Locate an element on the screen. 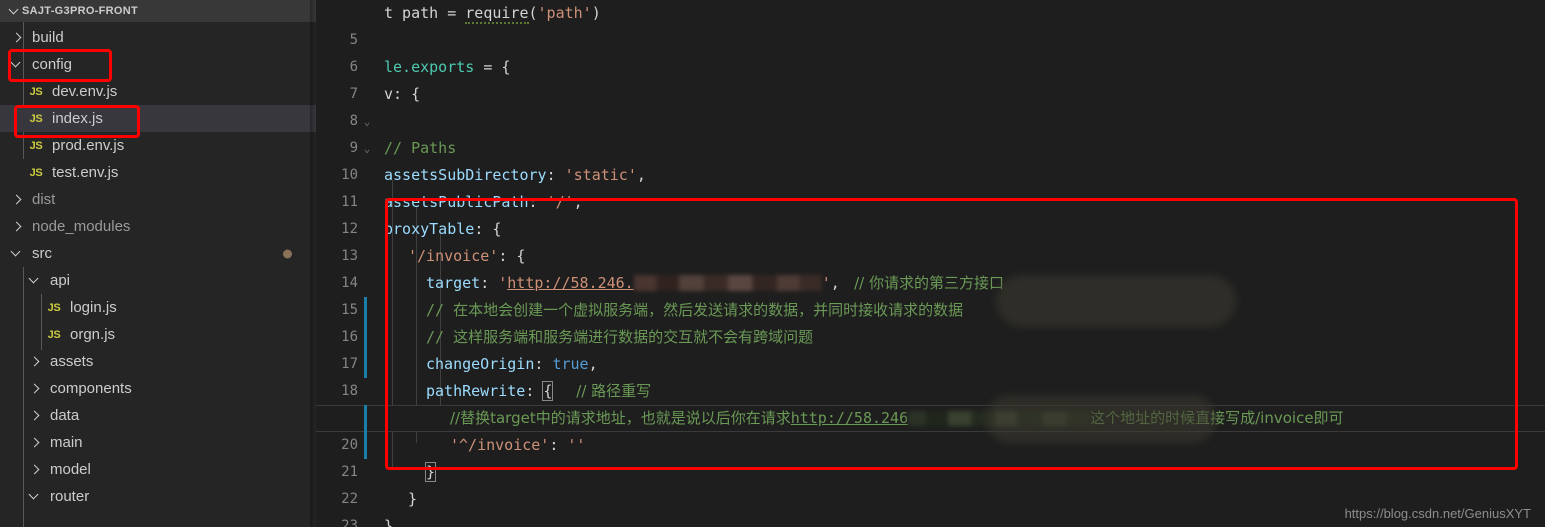 The image size is (1545, 527). line-content: assetsSubDirectory: 'static', is located at coordinates (515, 175).